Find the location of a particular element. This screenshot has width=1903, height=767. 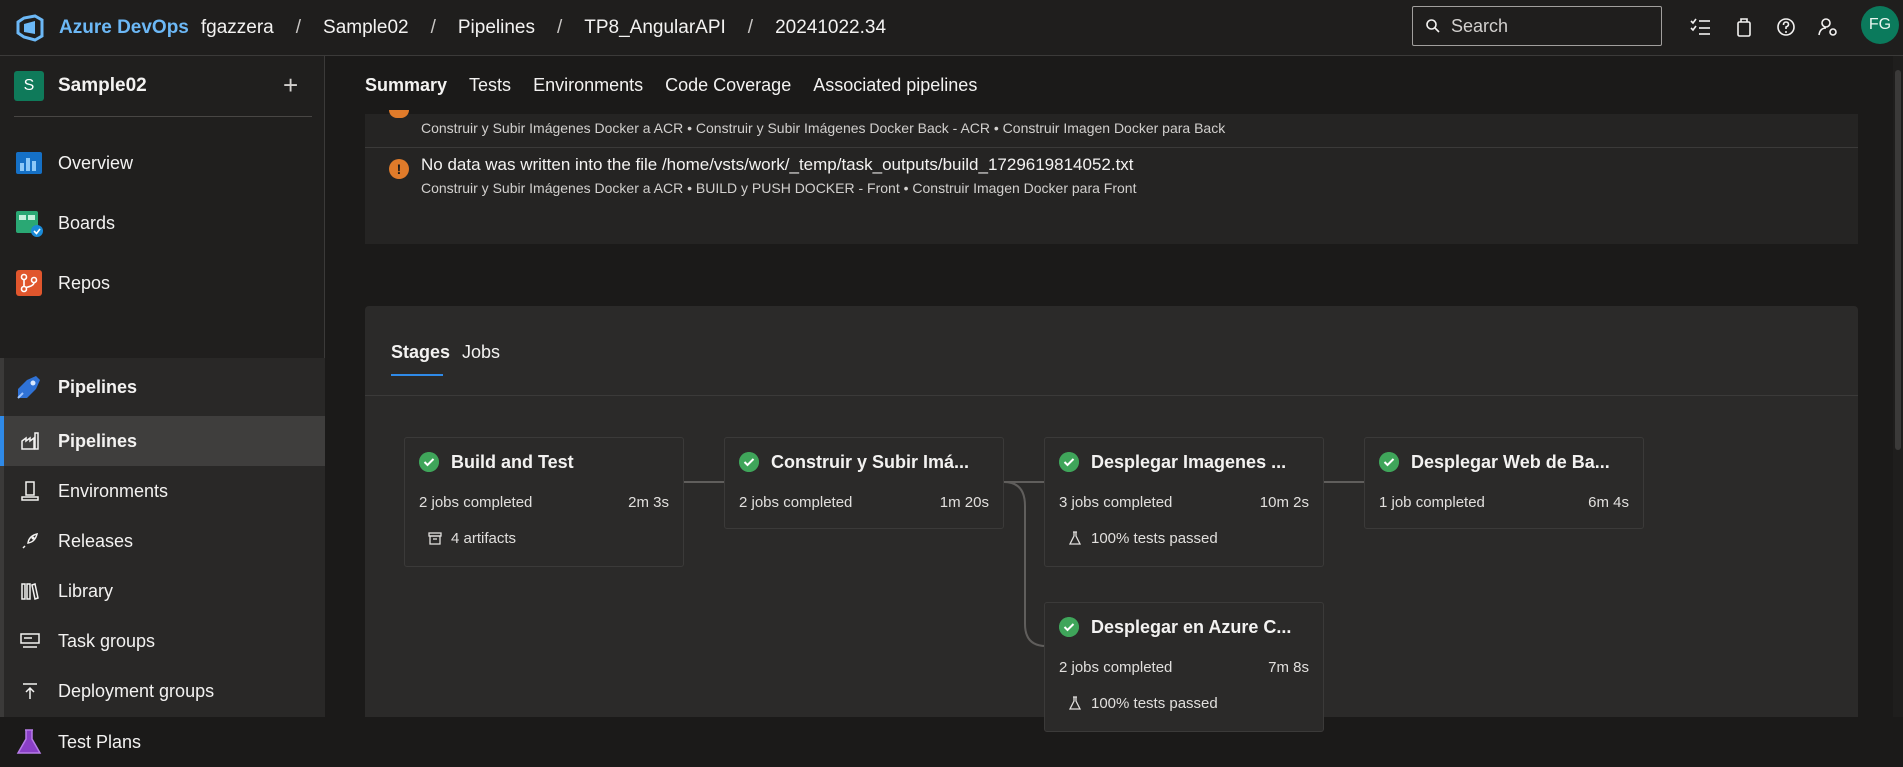

avatar: FG is located at coordinates (1880, 25).